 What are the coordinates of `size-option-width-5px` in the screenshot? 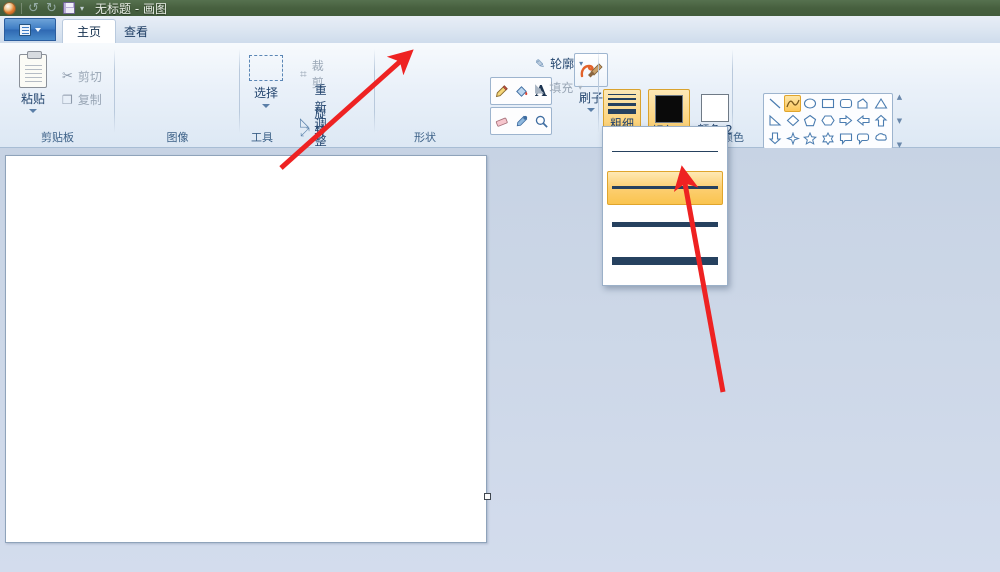 It's located at (665, 224).